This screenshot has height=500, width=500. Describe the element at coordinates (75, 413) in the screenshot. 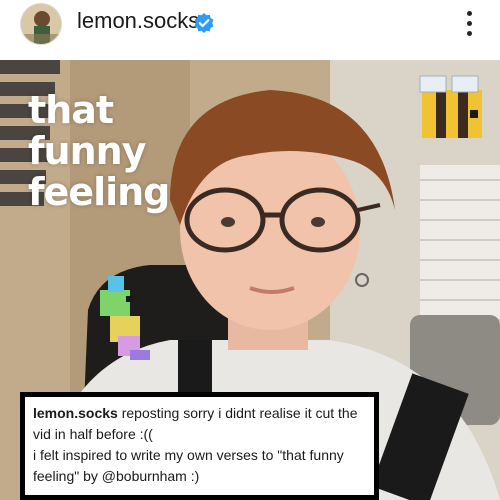

I see `caption-username: lemon.socks` at that location.